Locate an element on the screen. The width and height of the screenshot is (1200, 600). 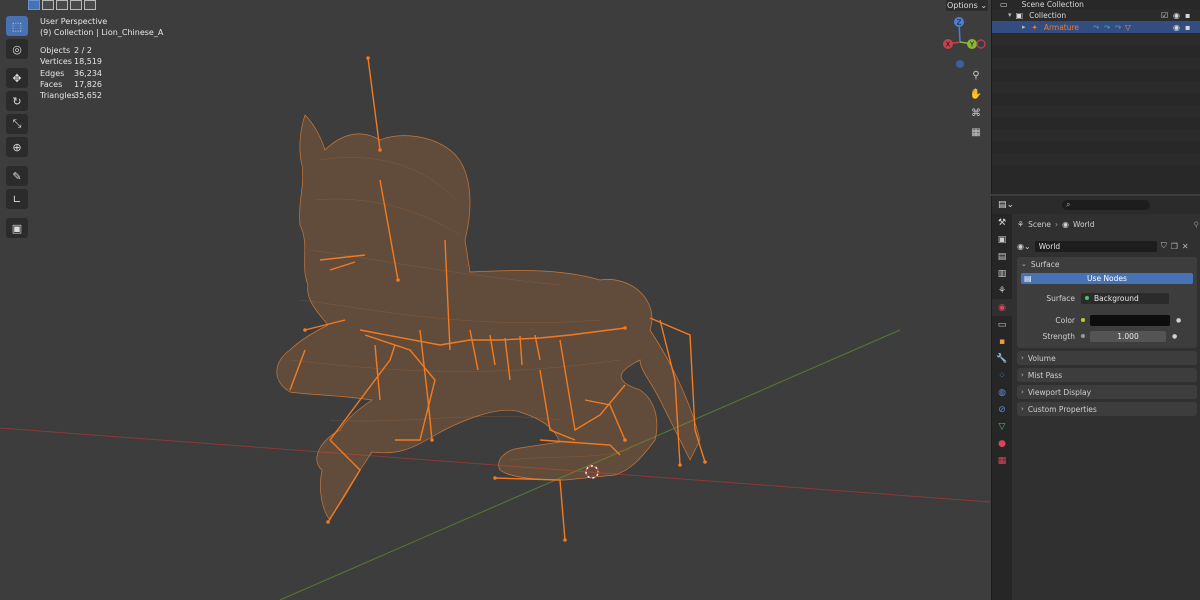
expand-chevron-icon: ▾ is located at coordinates (1010, 15).